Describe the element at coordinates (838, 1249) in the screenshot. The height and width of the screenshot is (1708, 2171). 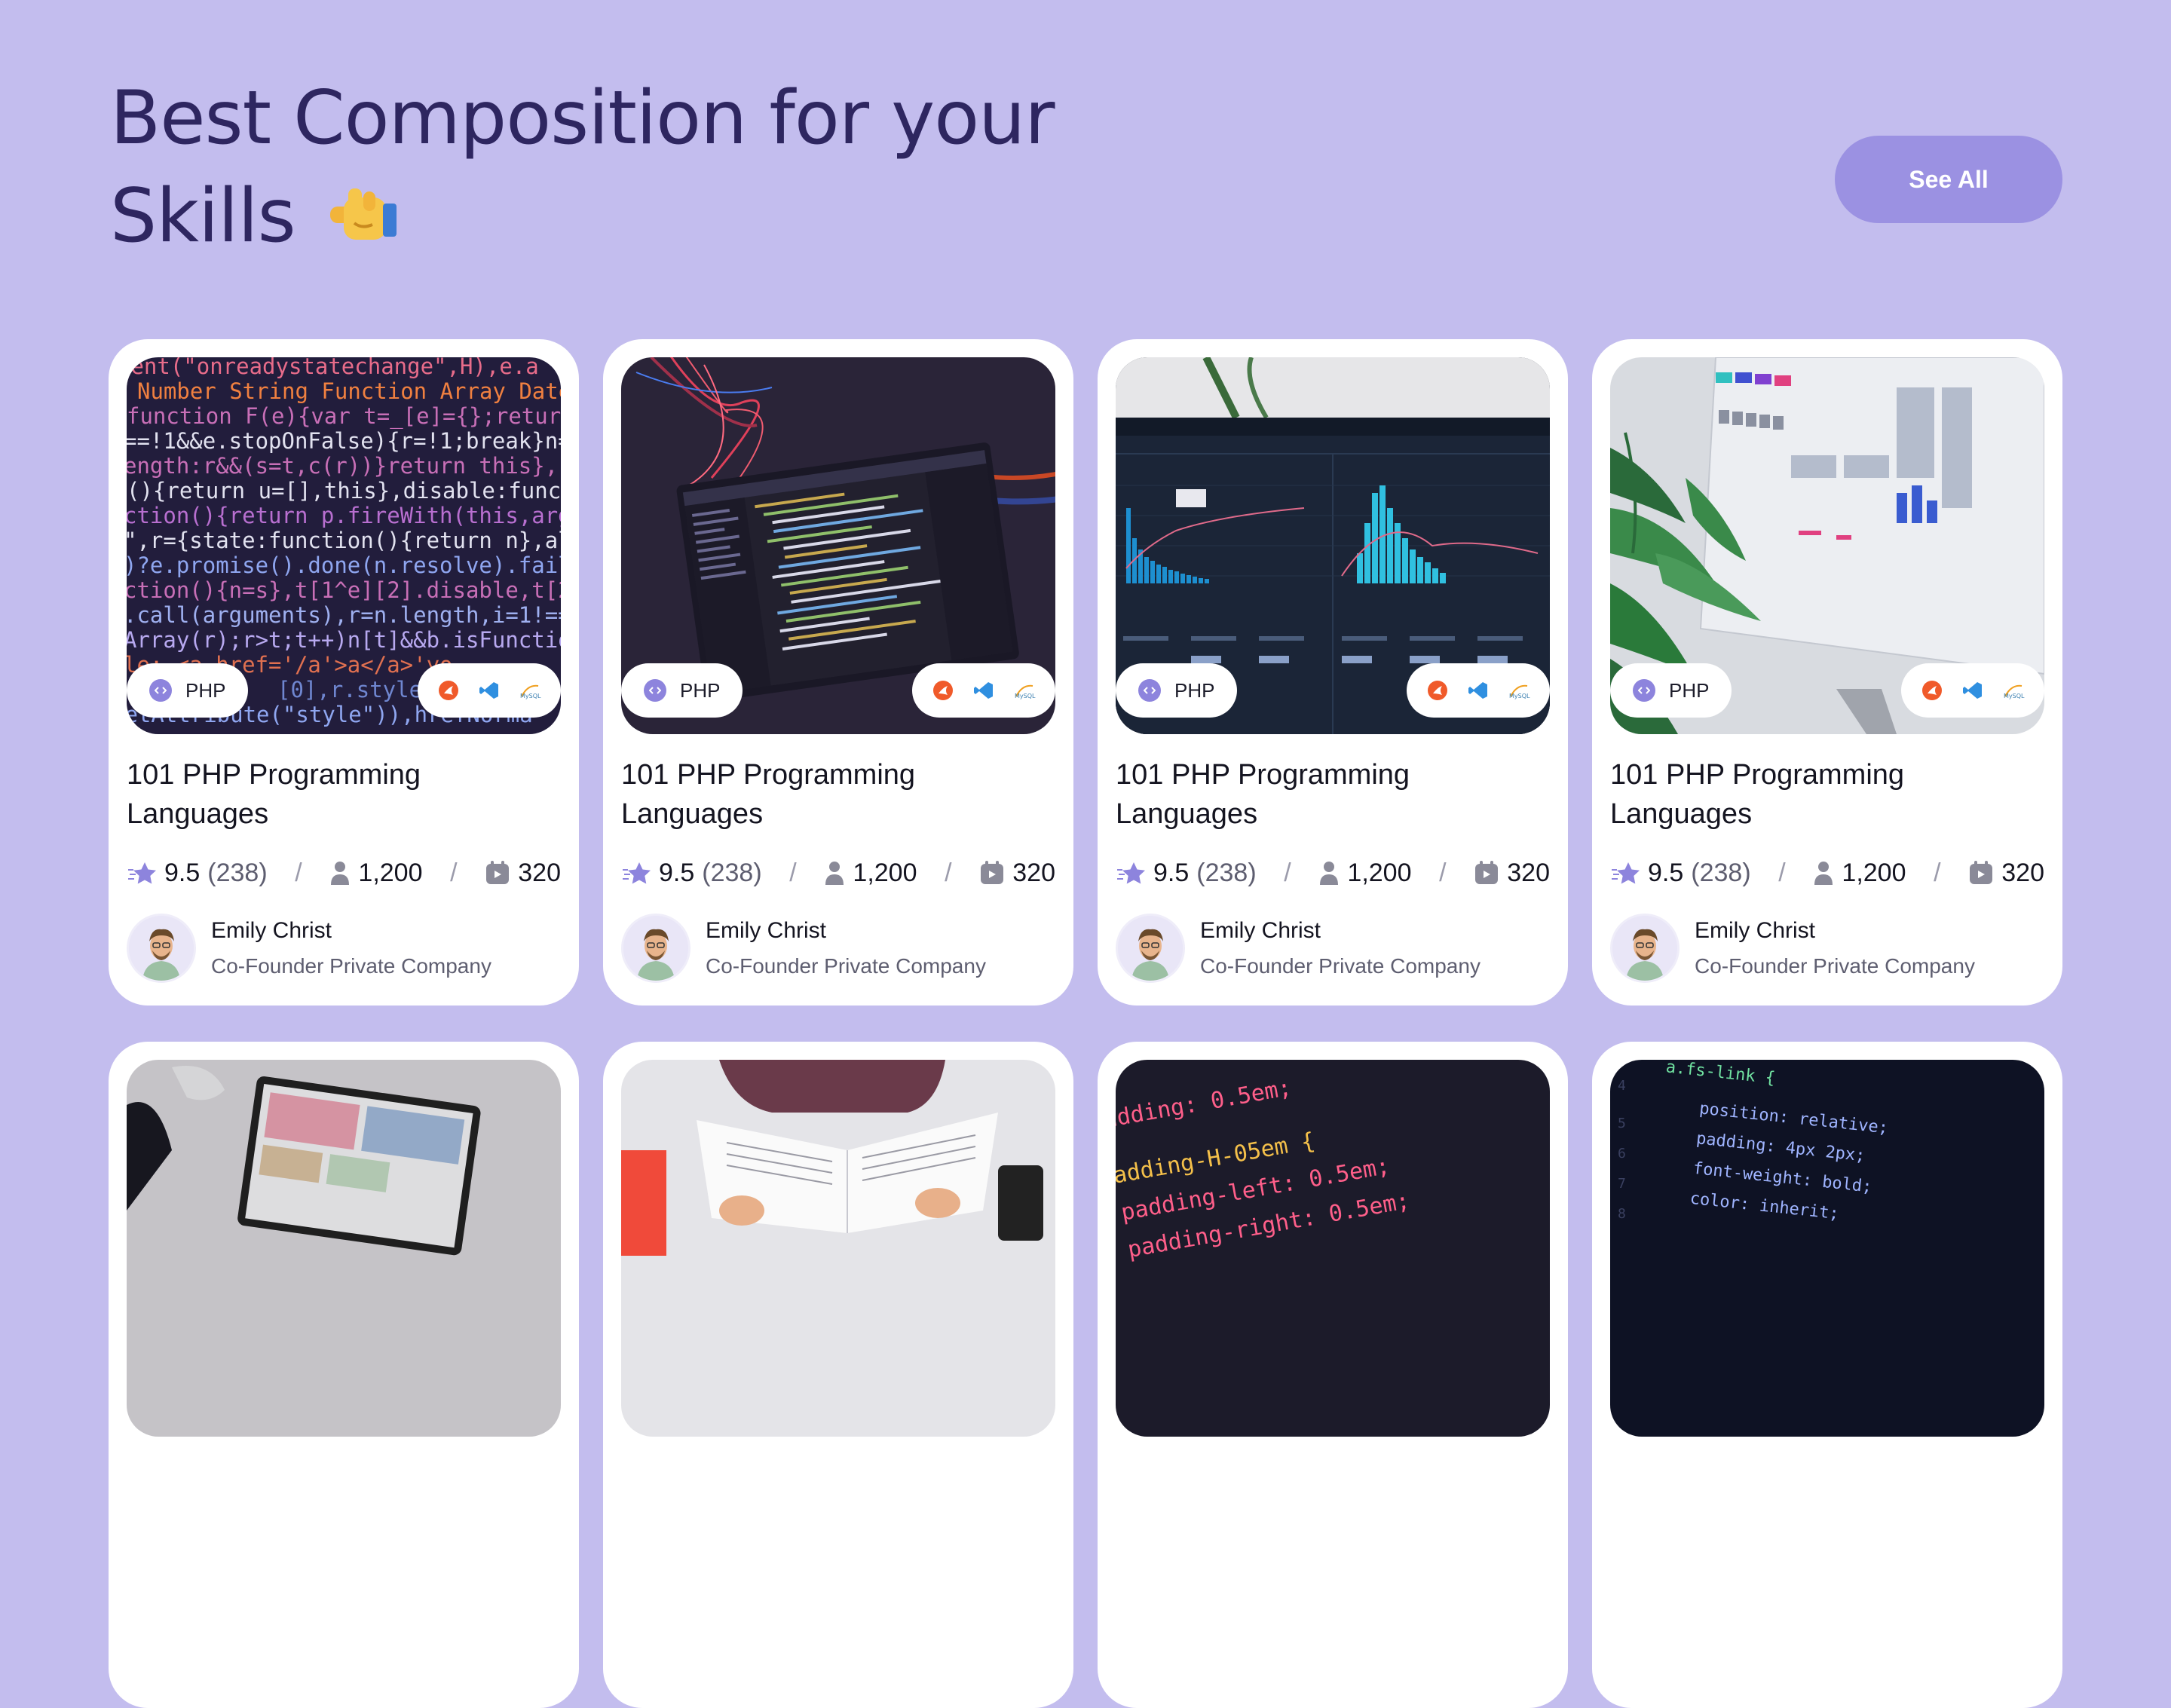
I see `book-reading-image` at that location.